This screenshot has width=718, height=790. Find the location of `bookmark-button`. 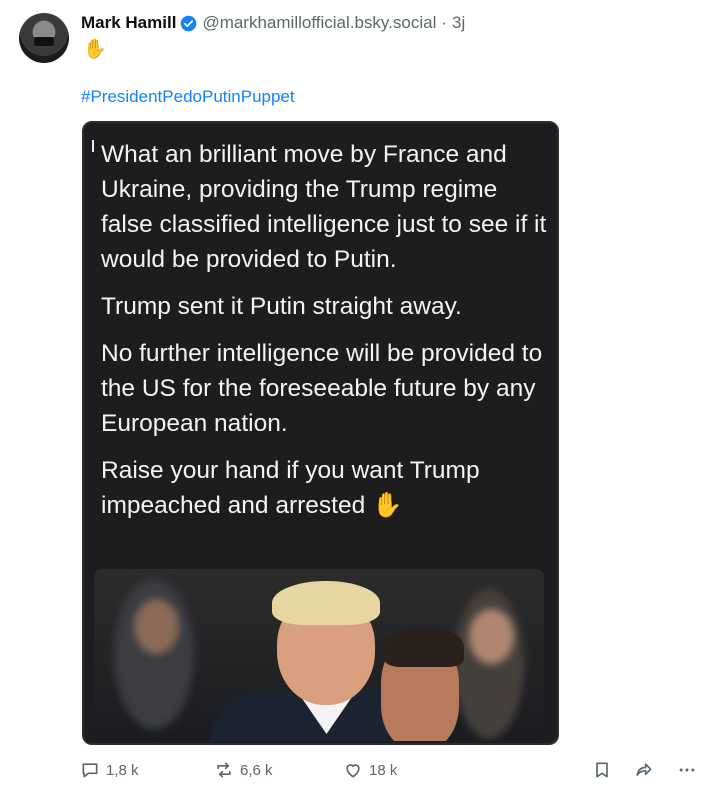

bookmark-button is located at coordinates (602, 770).